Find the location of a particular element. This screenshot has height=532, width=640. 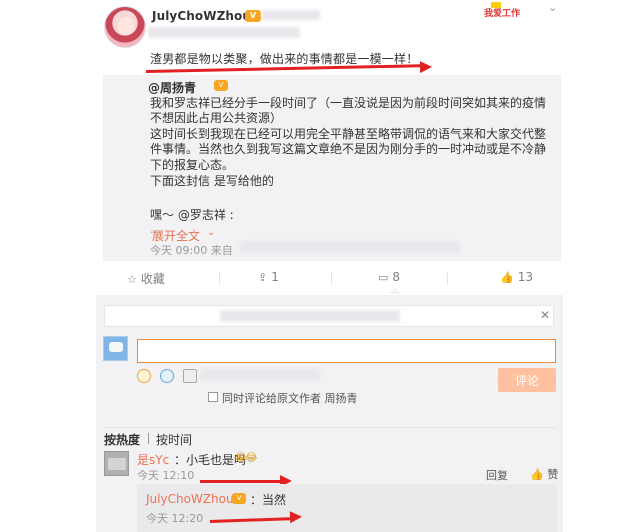

repost-text-line: 这时间长到我现在已经可以用完全平静甚至略带调侃的语气来和大家交代整 is located at coordinates (348, 134).